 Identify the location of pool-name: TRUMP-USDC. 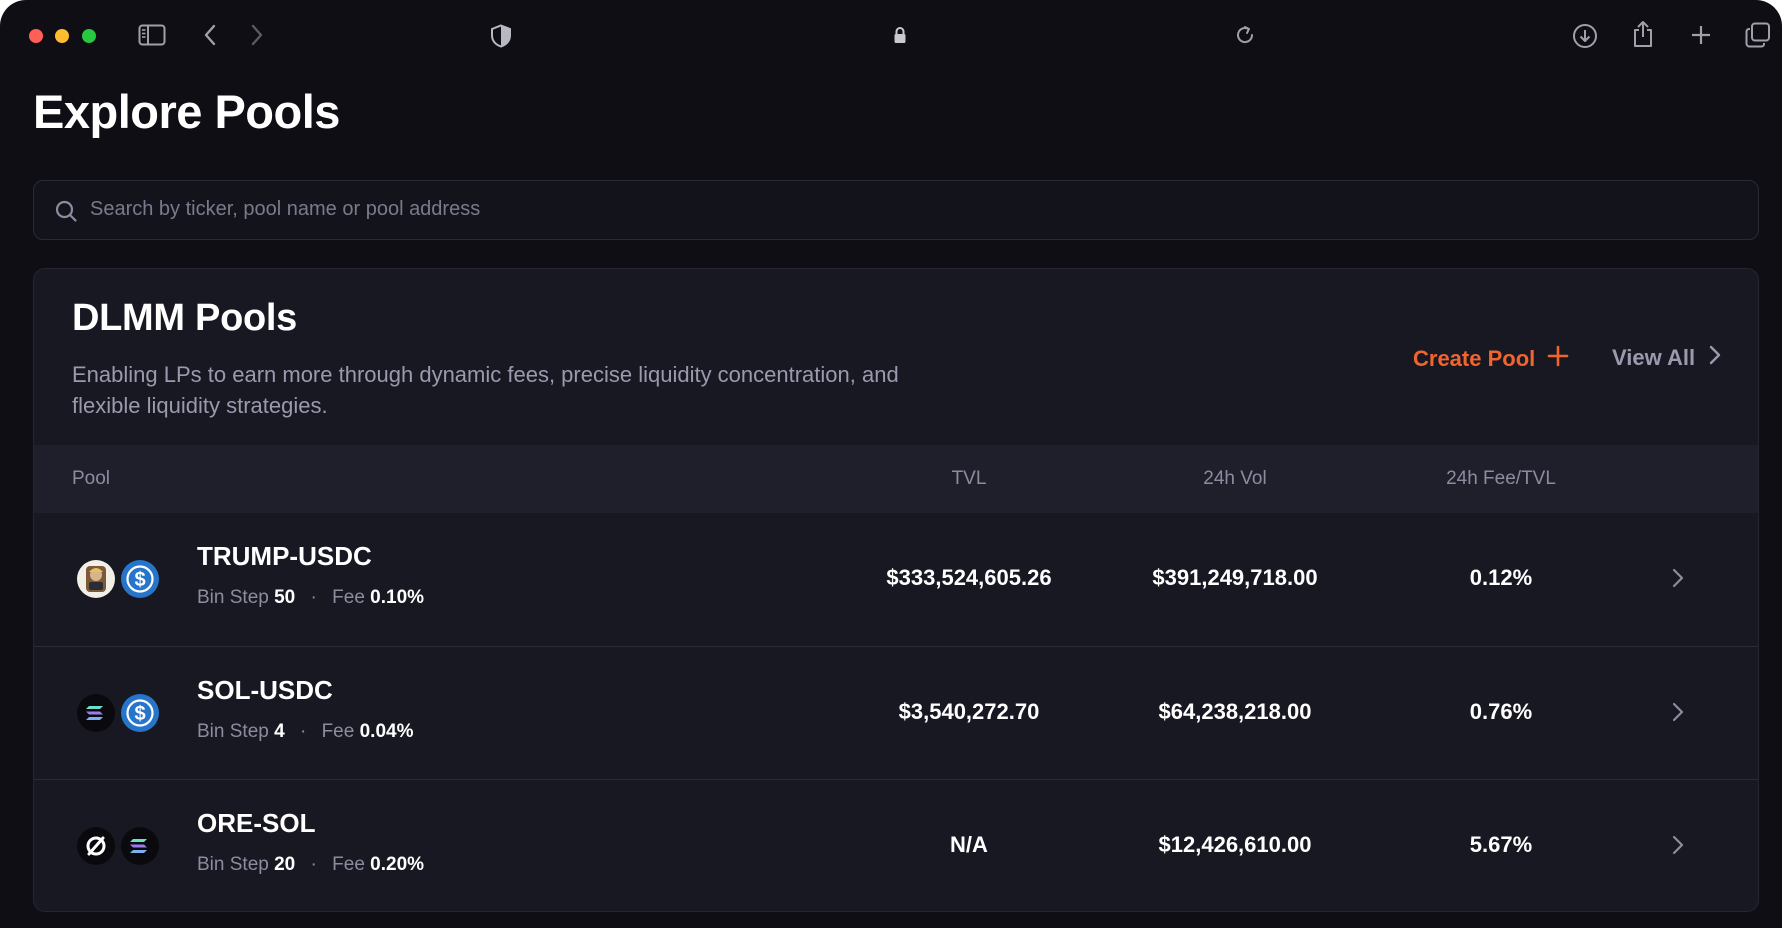
(284, 556).